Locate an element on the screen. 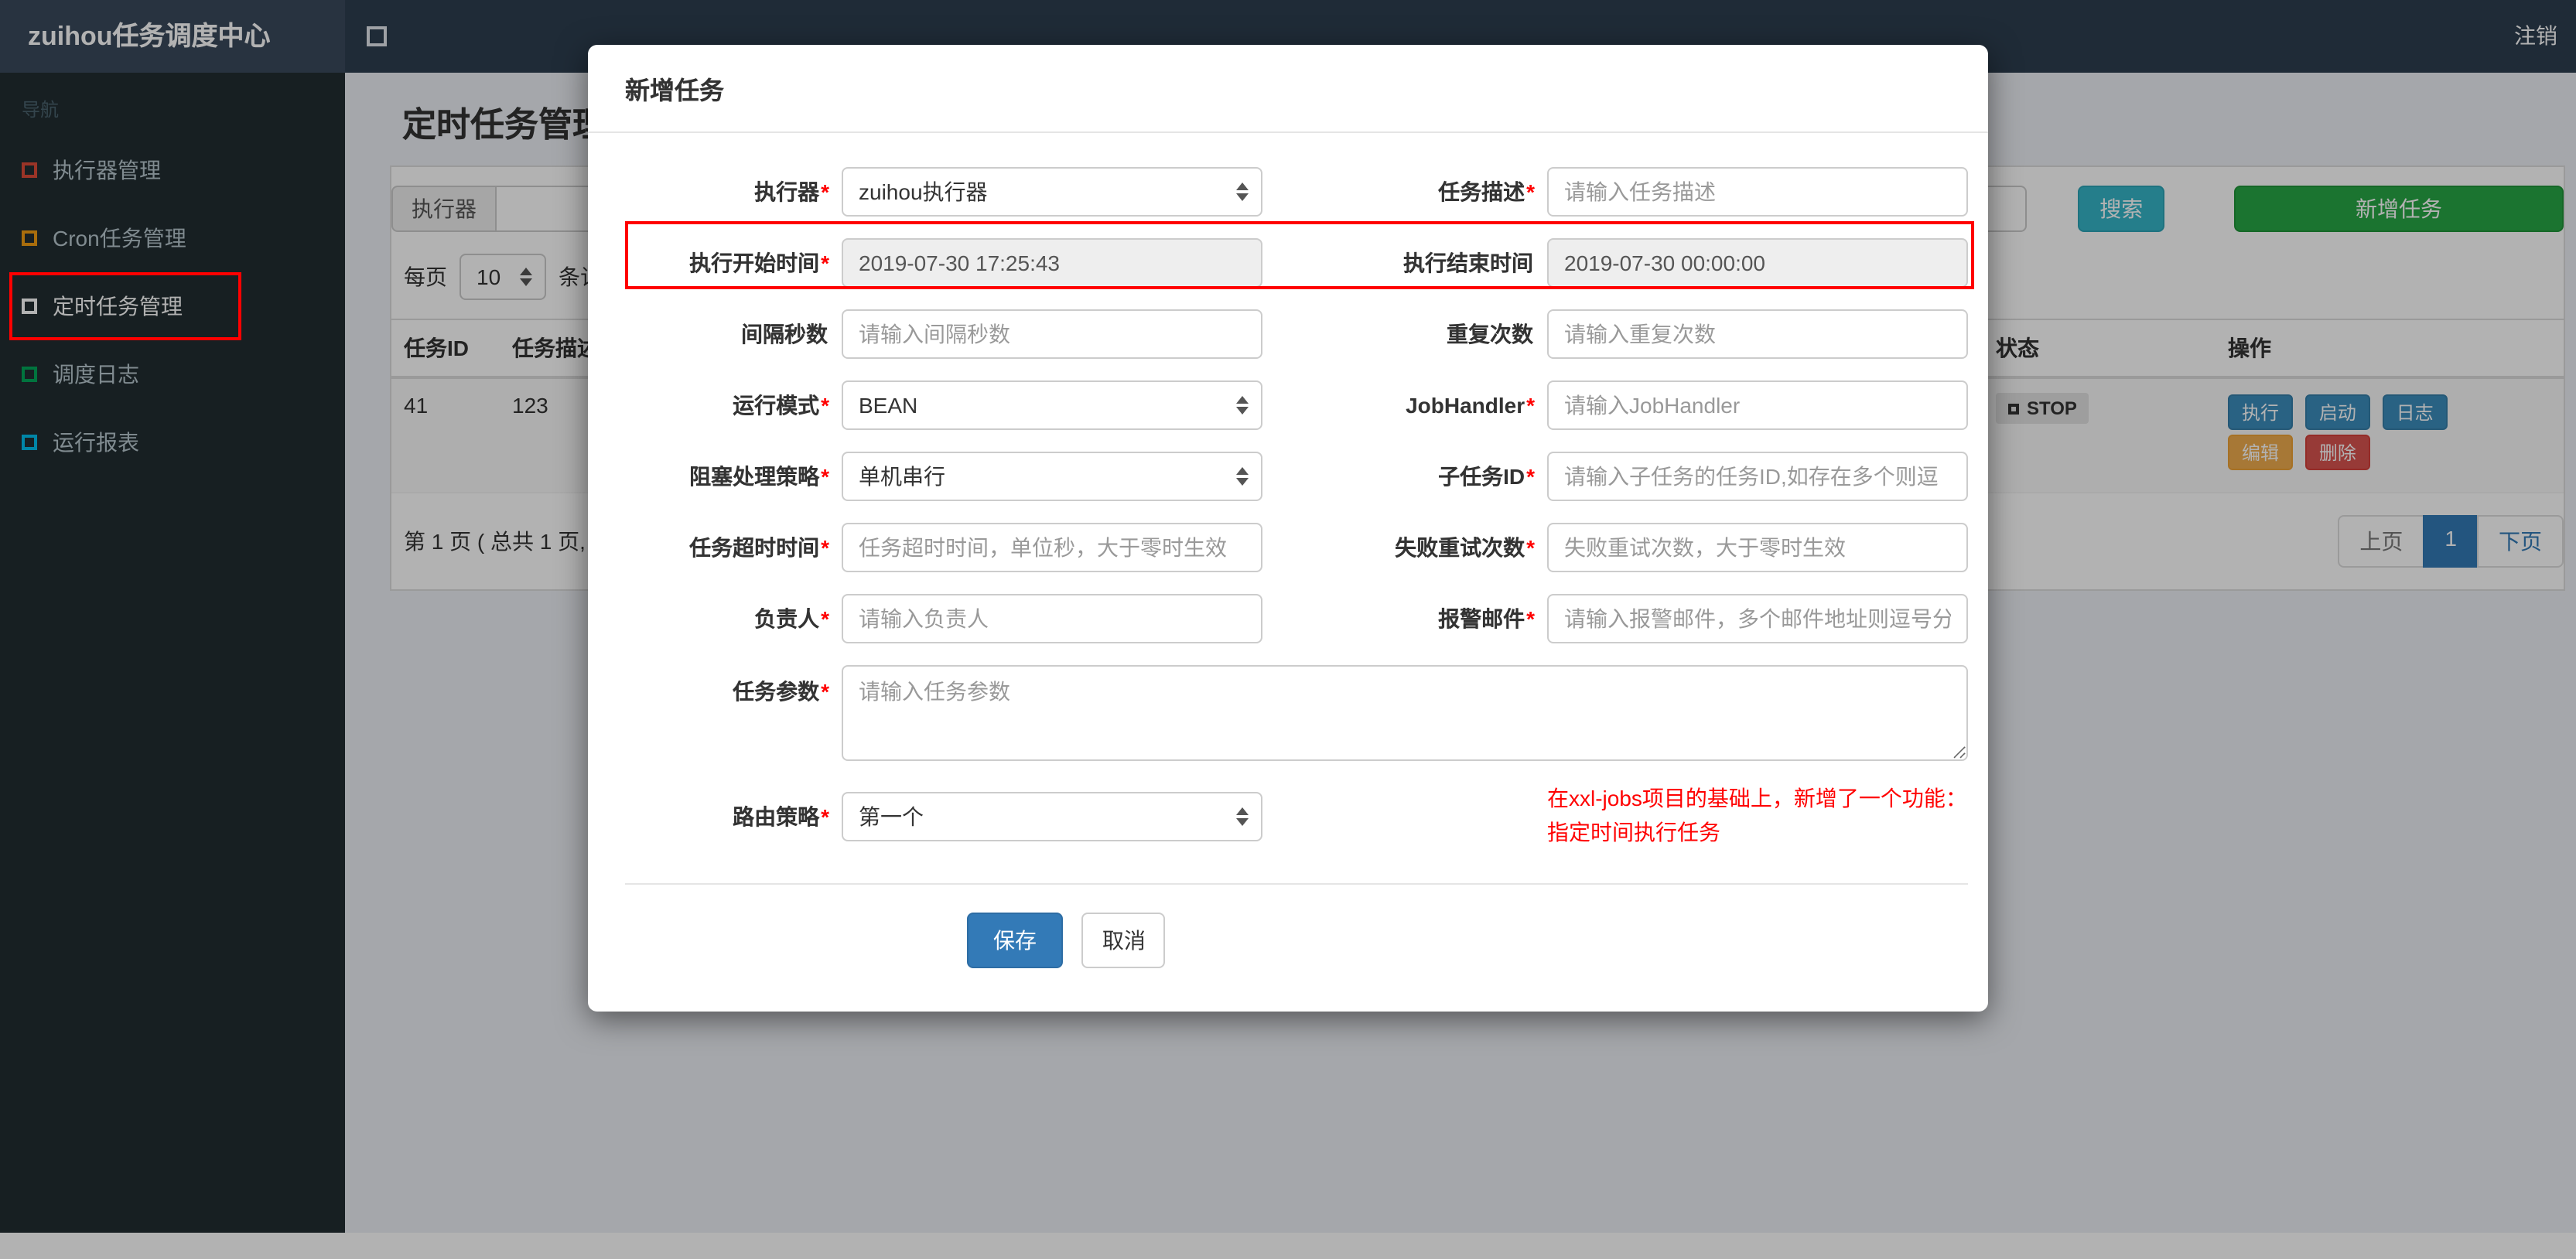 This screenshot has width=2576, height=1259. child-task-label: 子任务ID * is located at coordinates (1486, 477).